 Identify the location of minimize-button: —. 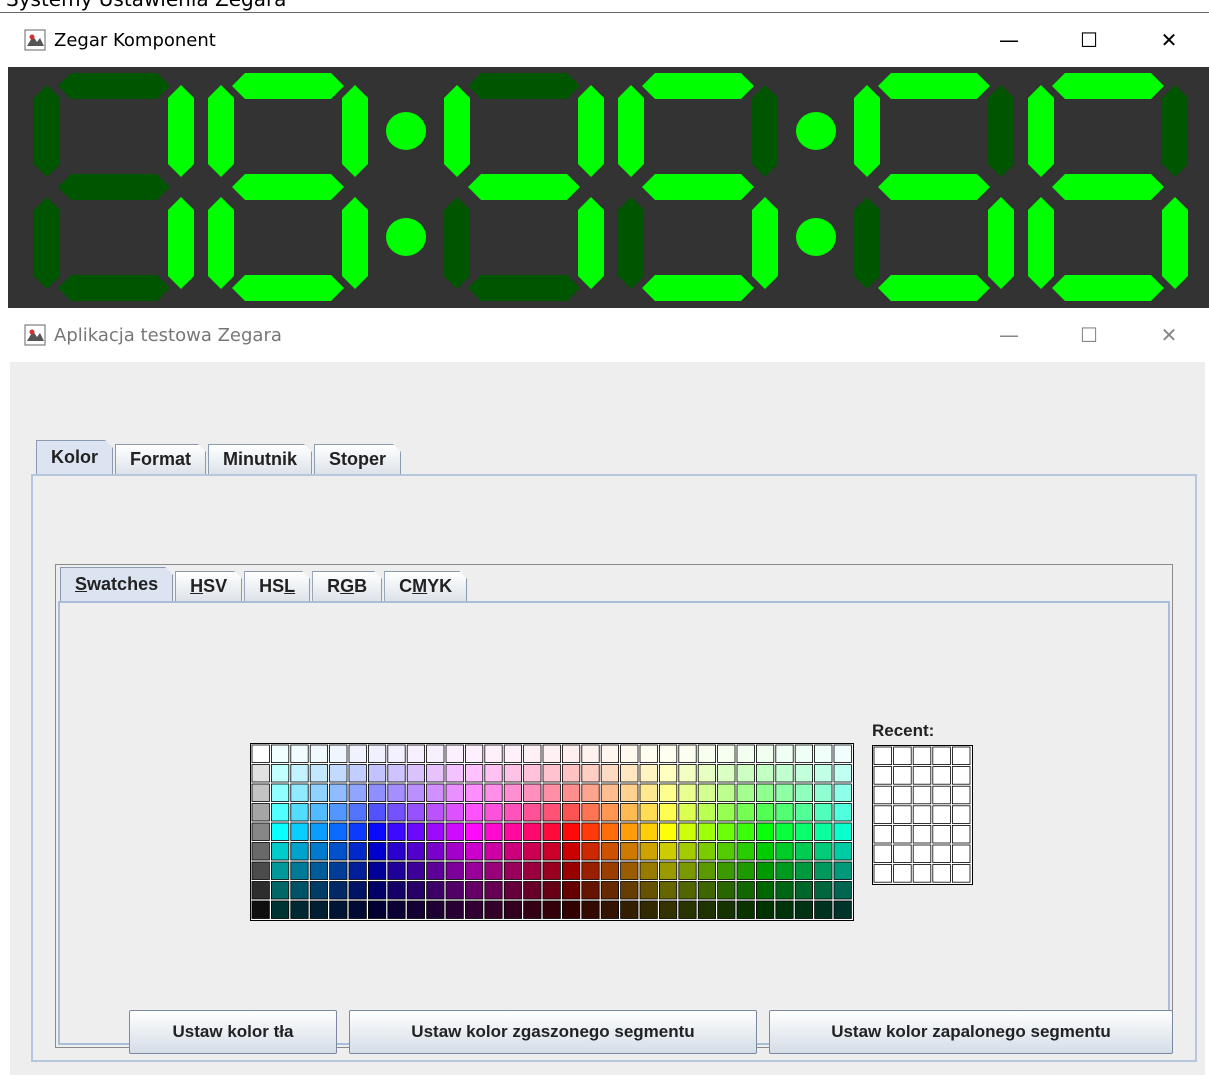
(1009, 335).